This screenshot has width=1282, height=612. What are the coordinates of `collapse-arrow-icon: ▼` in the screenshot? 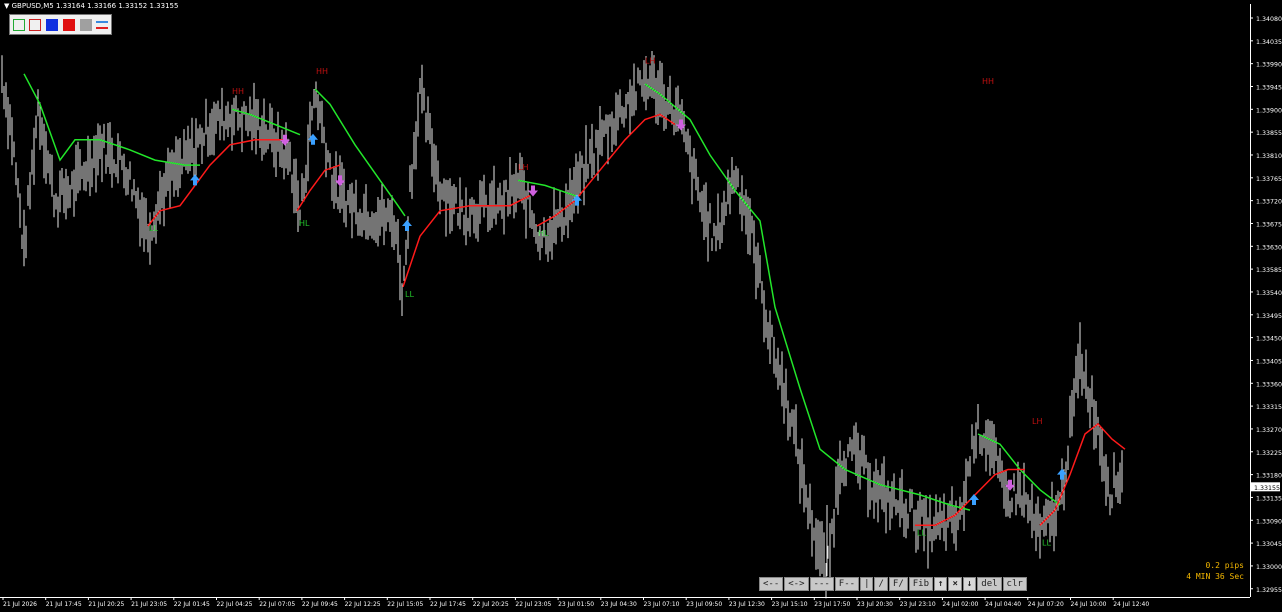 It's located at (6, 6).